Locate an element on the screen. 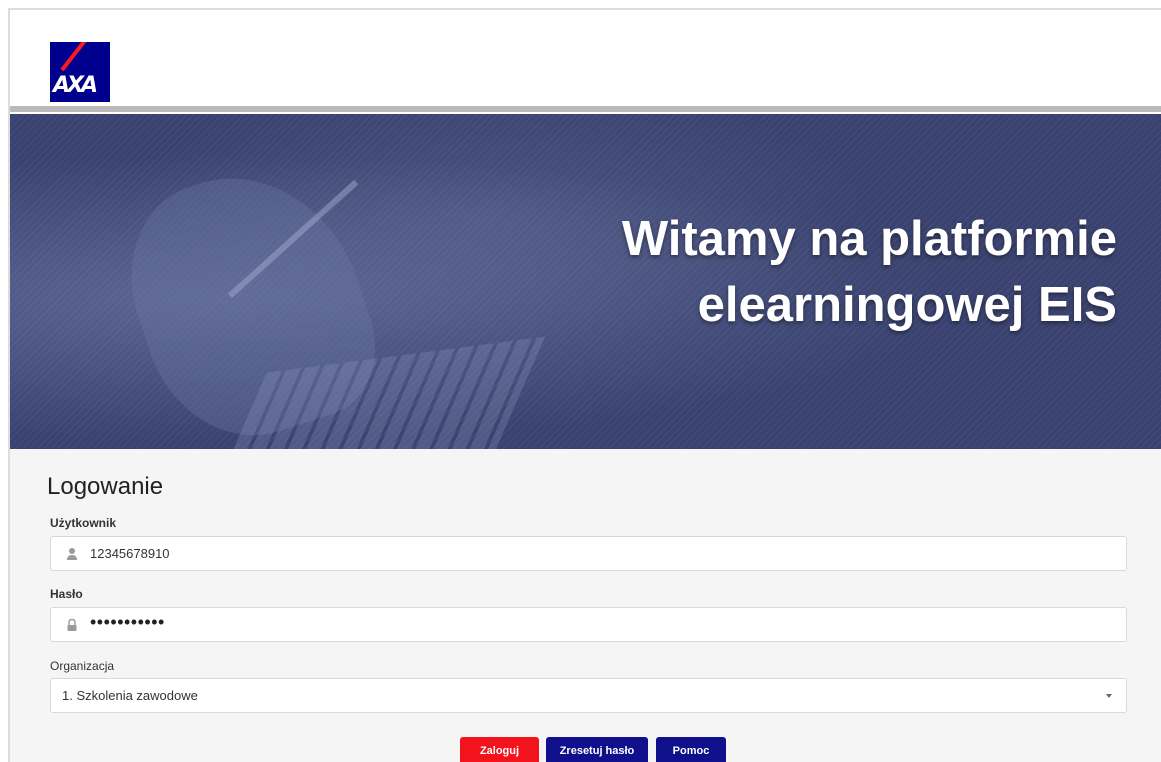 This screenshot has width=1161, height=762. header-divider is located at coordinates (585, 109).